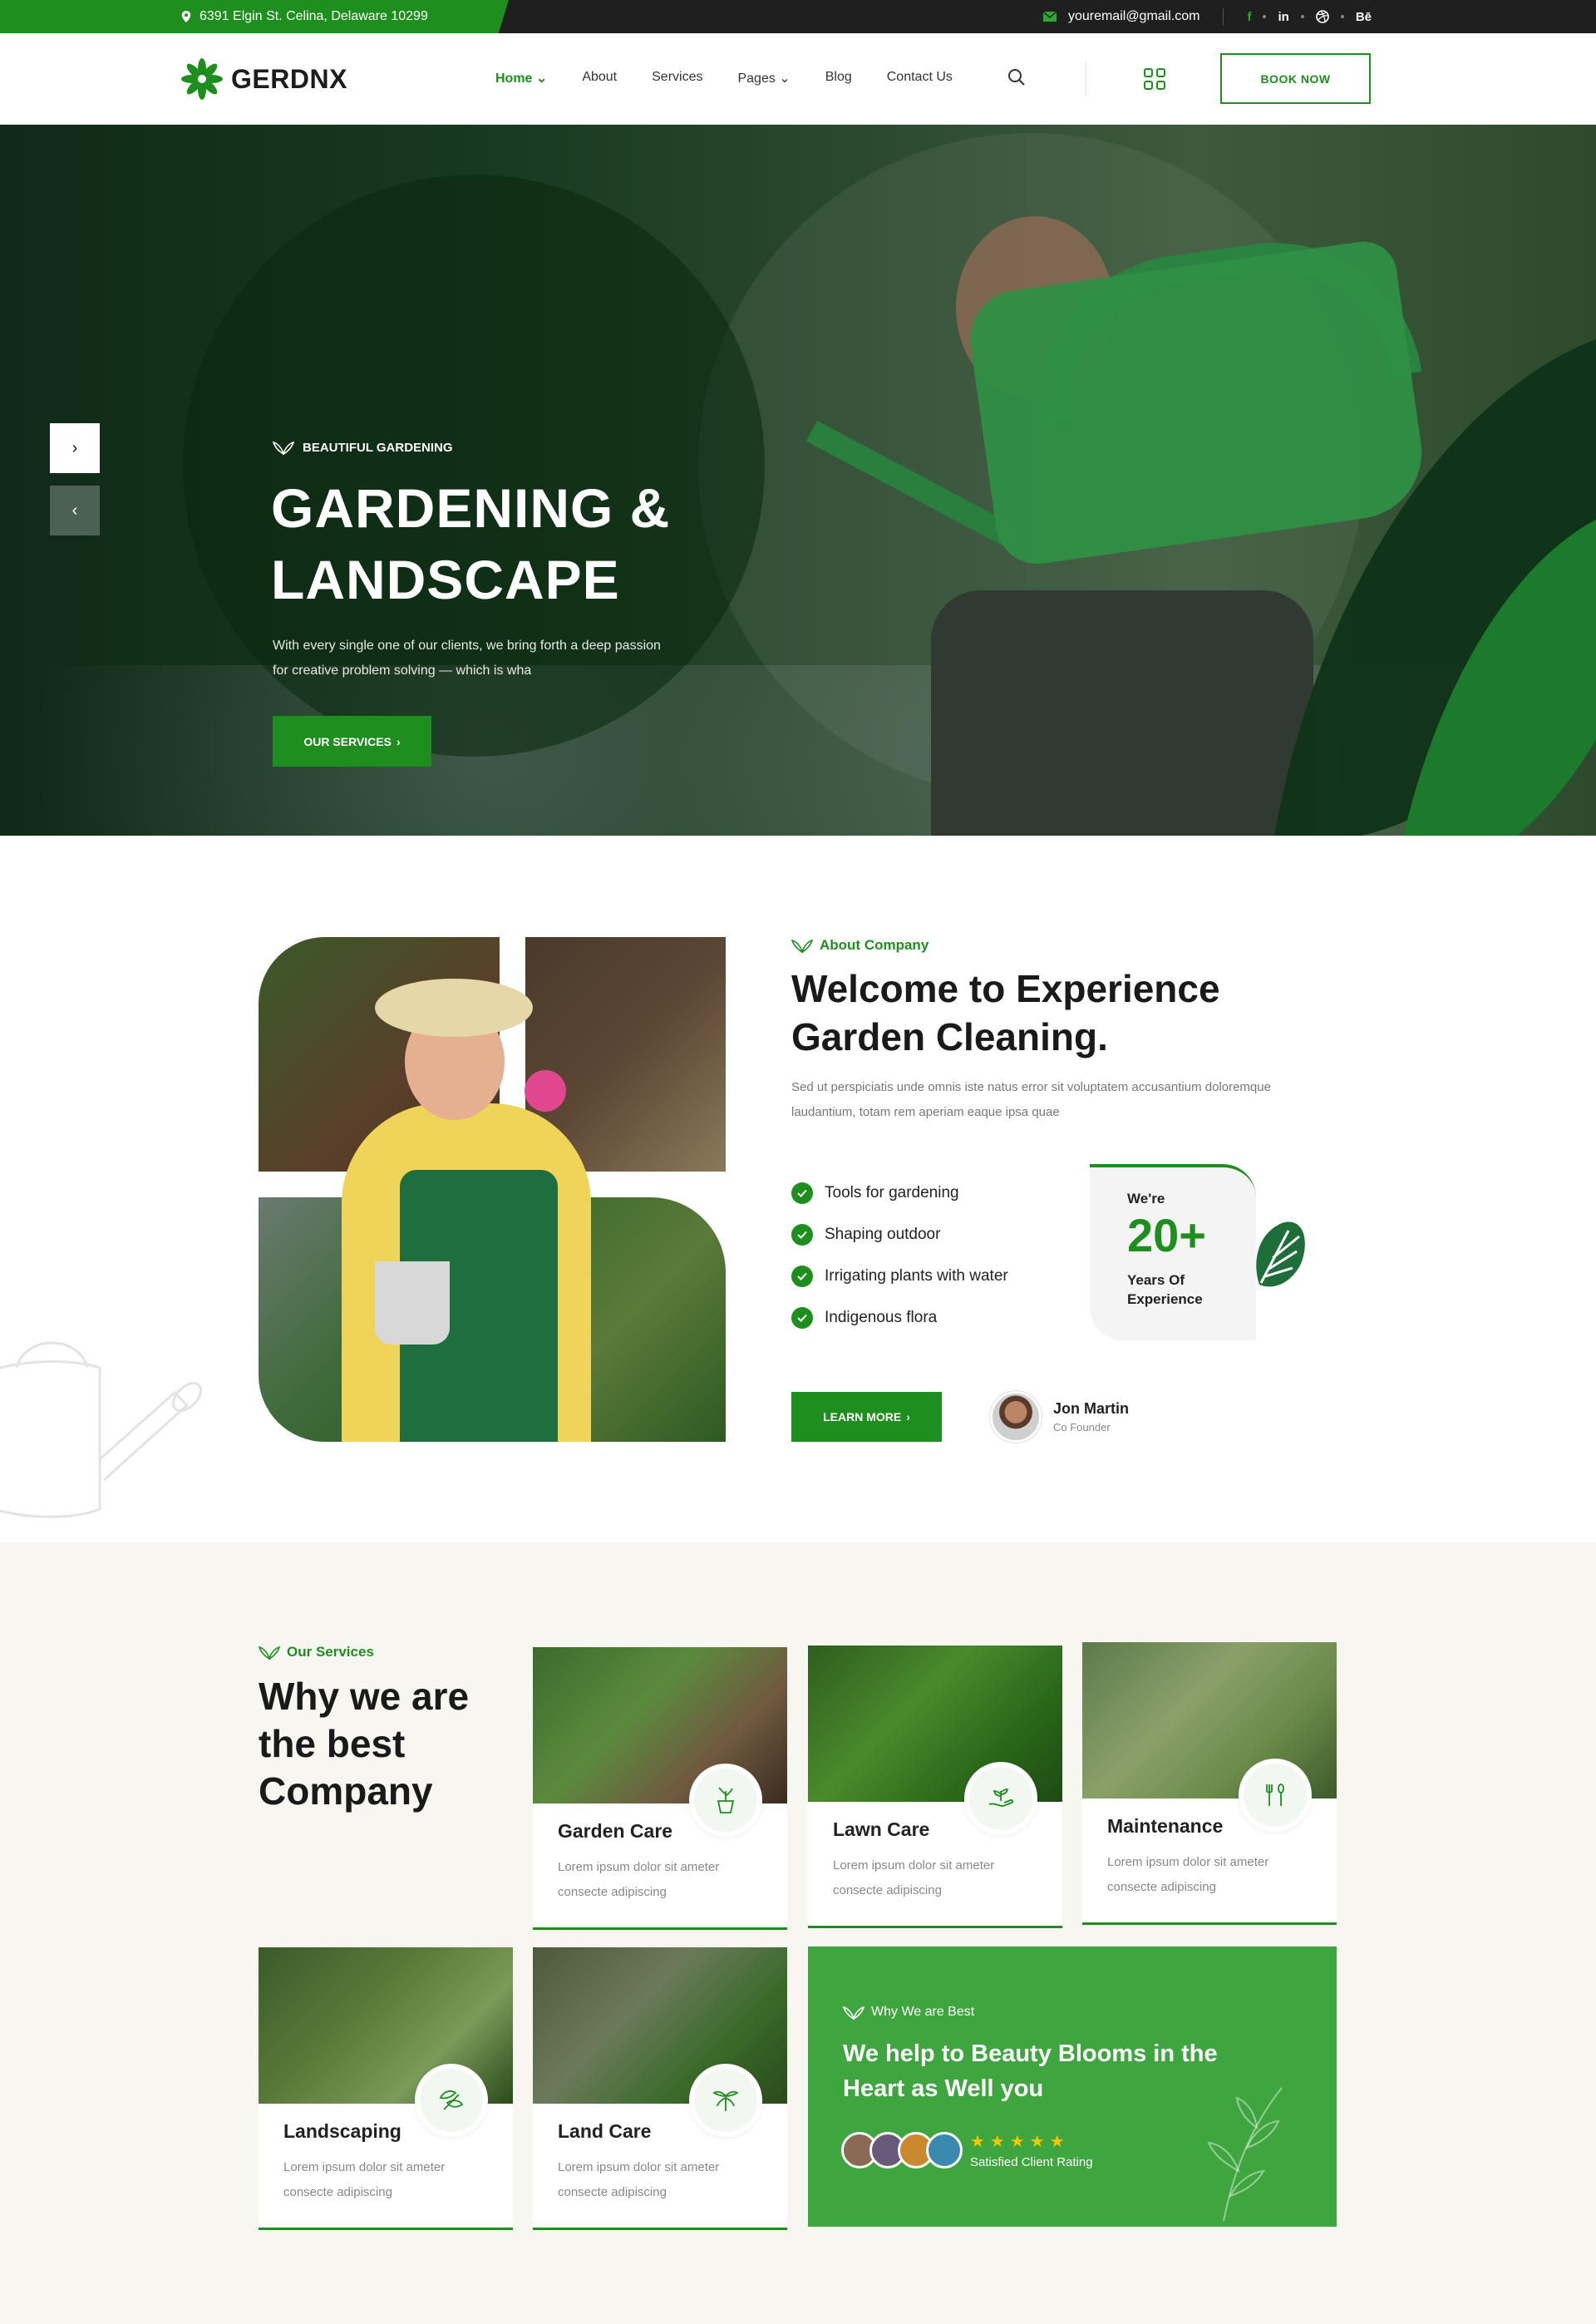 This screenshot has height=2324, width=1596. Describe the element at coordinates (445, 579) in the screenshot. I see `hero-title-line2: LANDSCAPE` at that location.